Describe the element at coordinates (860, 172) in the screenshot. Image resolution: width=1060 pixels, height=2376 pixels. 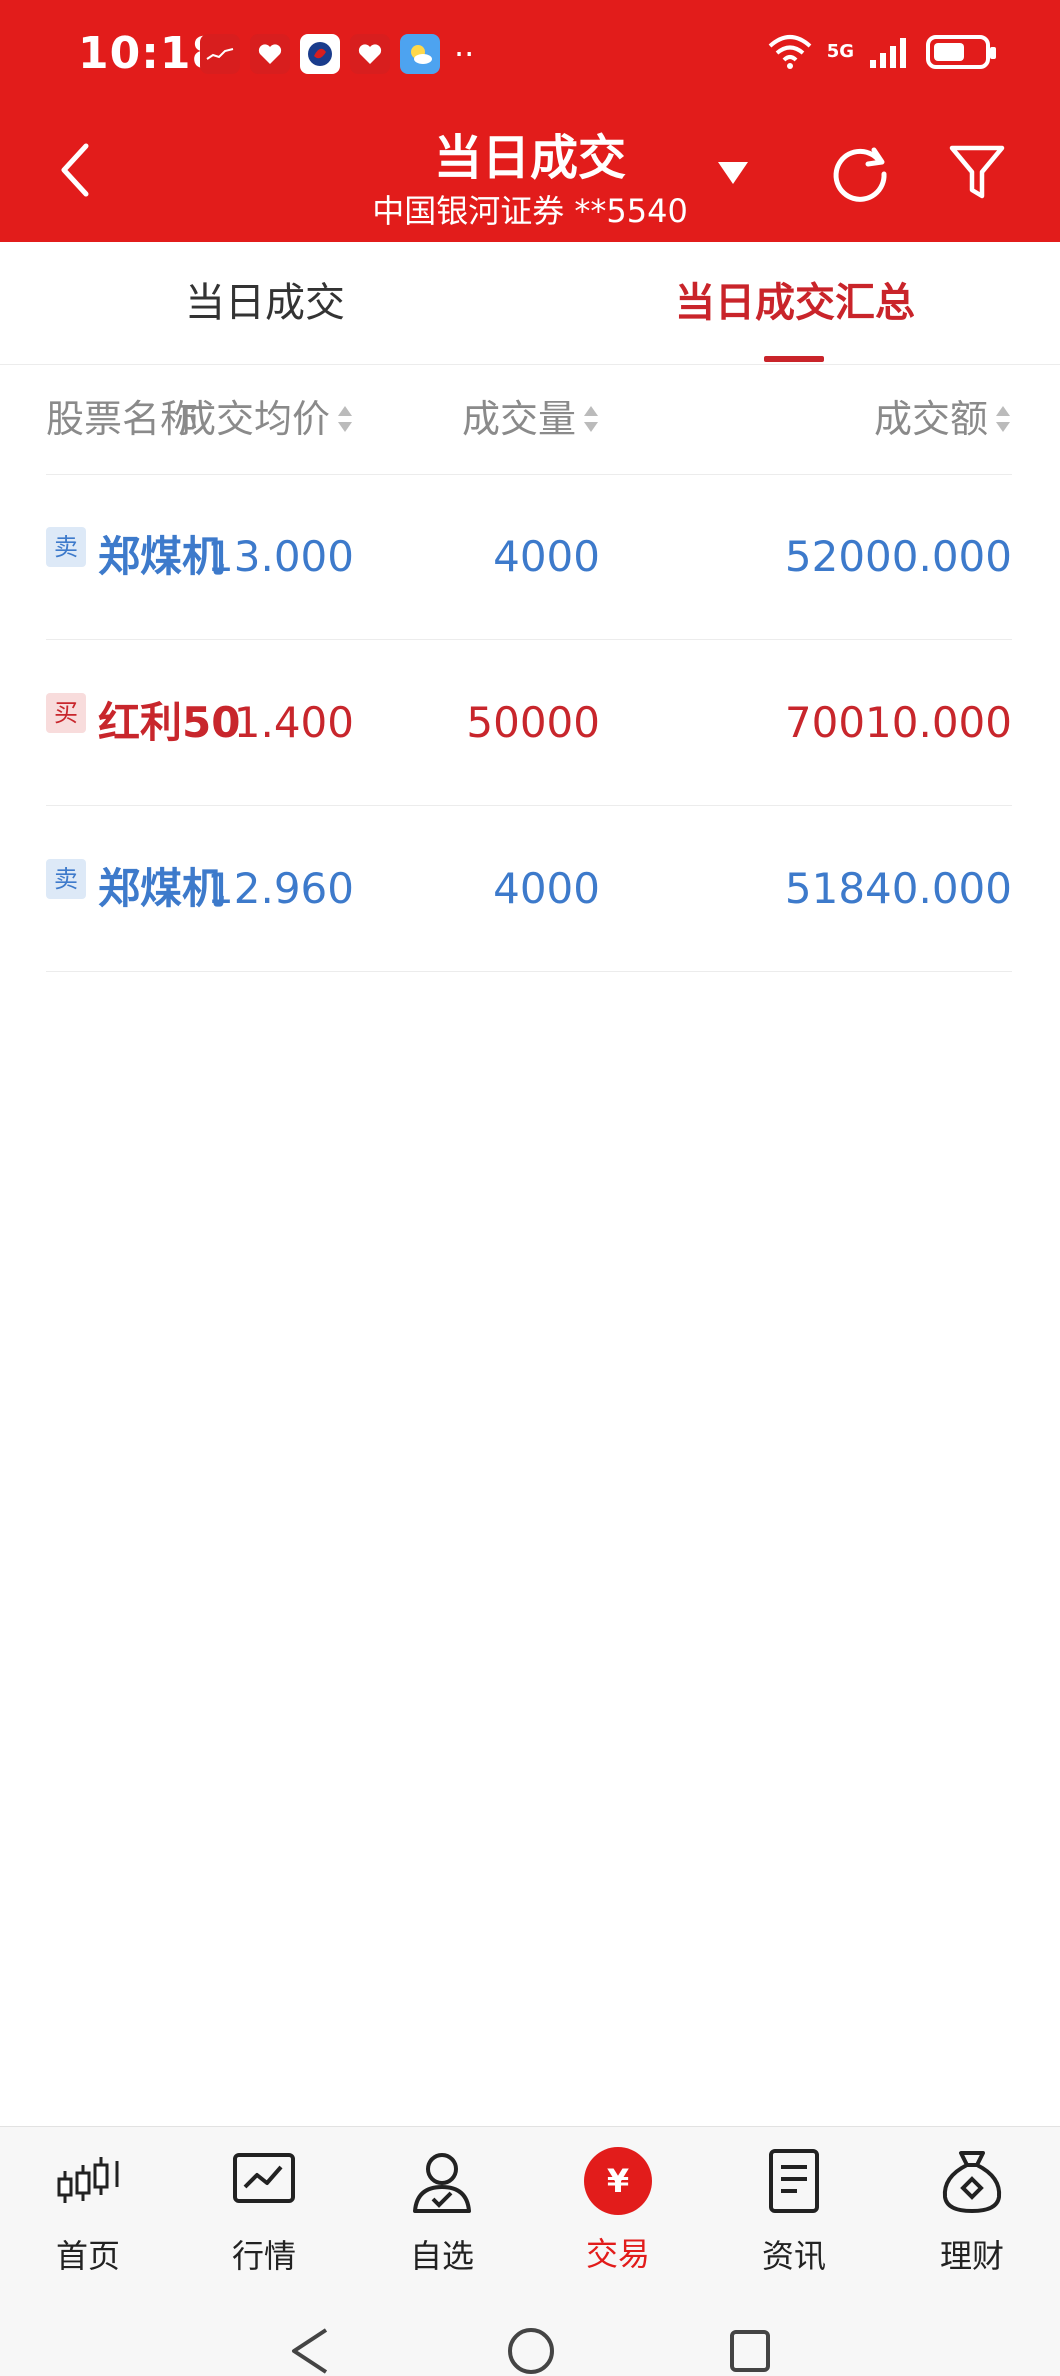
I see `refresh-icon` at that location.